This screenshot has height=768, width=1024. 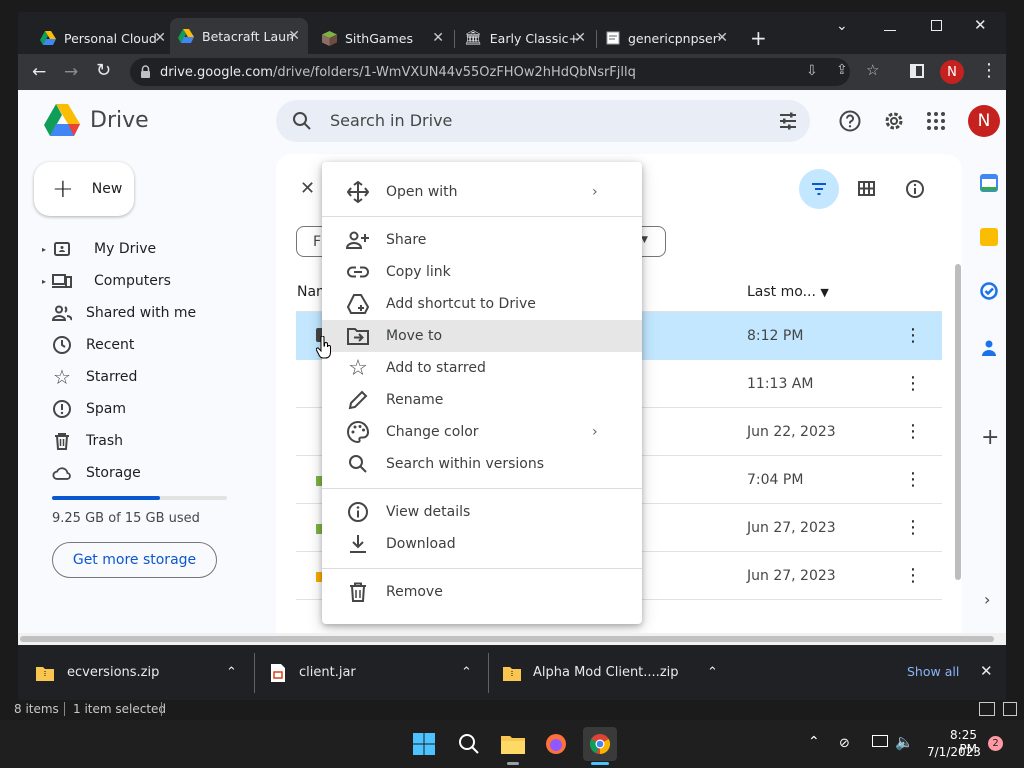 I want to click on reload-button: ↻, so click(x=103, y=70).